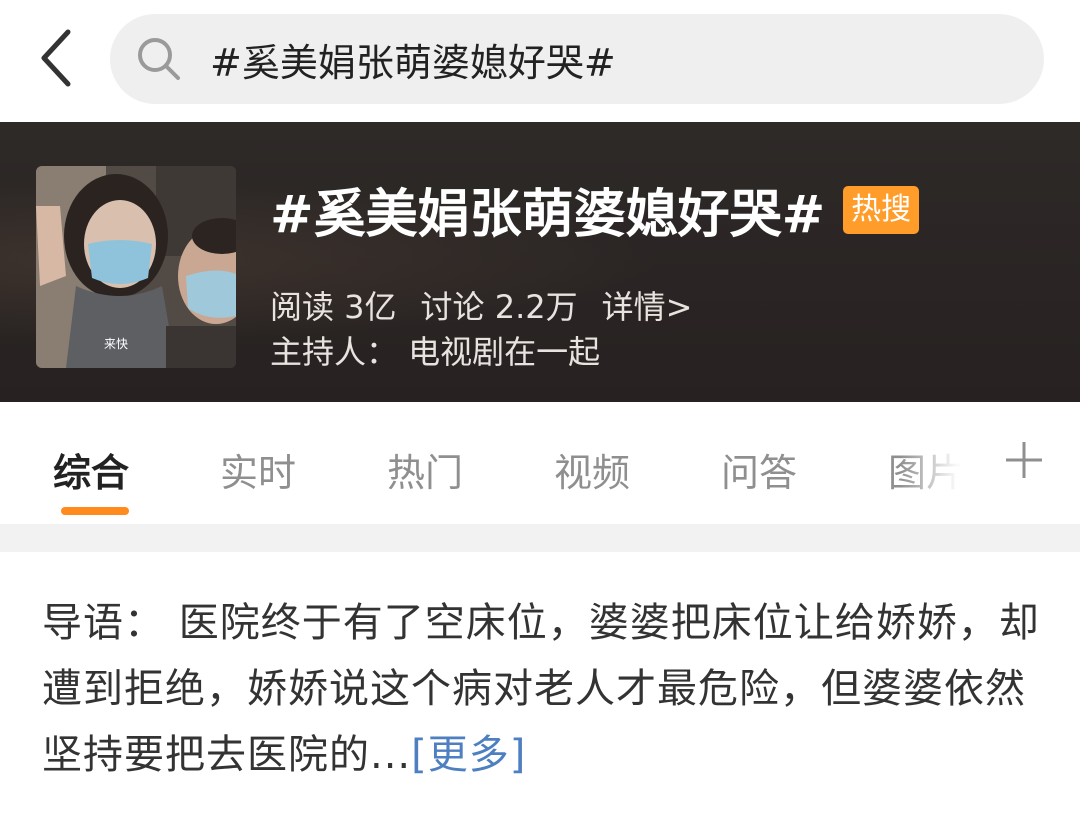 The image size is (1080, 840). What do you see at coordinates (540, 538) in the screenshot?
I see `section-divider` at bounding box center [540, 538].